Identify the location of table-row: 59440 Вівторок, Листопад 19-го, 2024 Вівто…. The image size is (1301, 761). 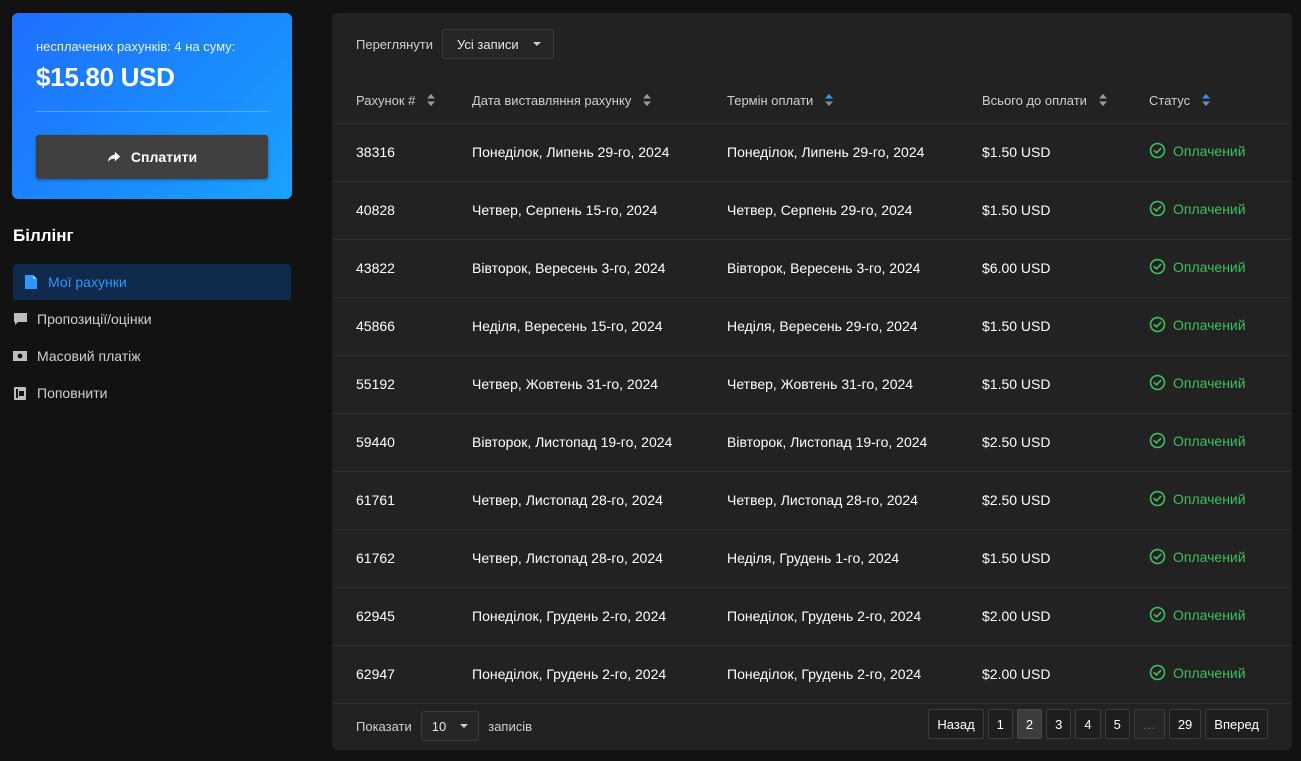
(812, 442).